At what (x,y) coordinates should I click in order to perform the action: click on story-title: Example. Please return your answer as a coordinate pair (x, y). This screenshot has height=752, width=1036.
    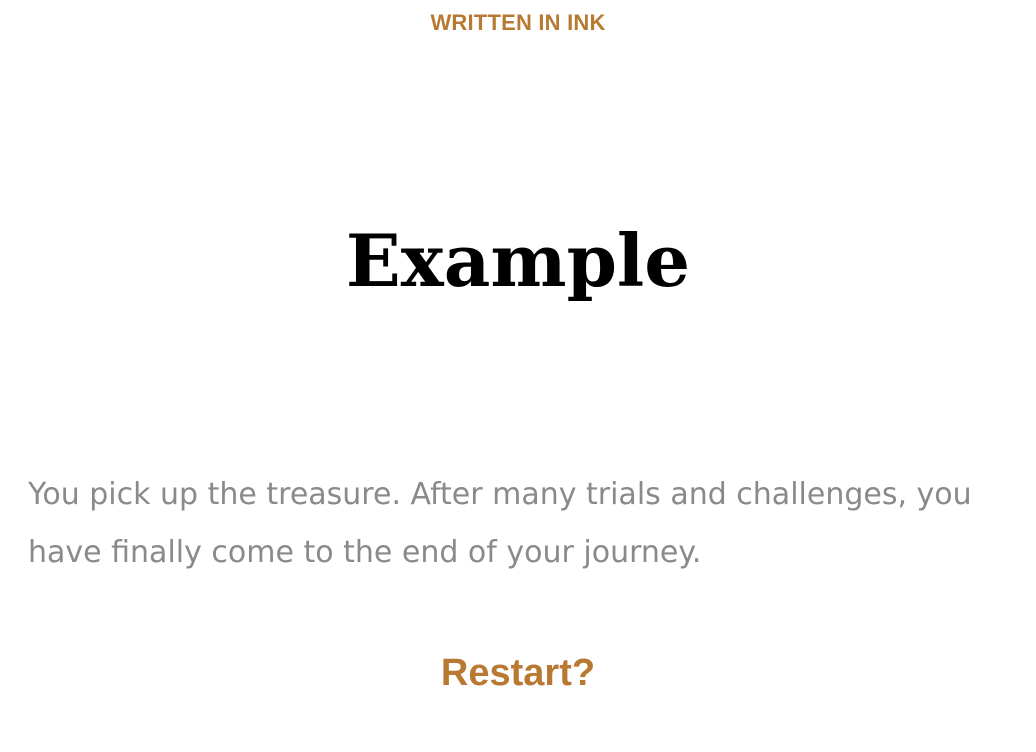
    Looking at the image, I should click on (518, 260).